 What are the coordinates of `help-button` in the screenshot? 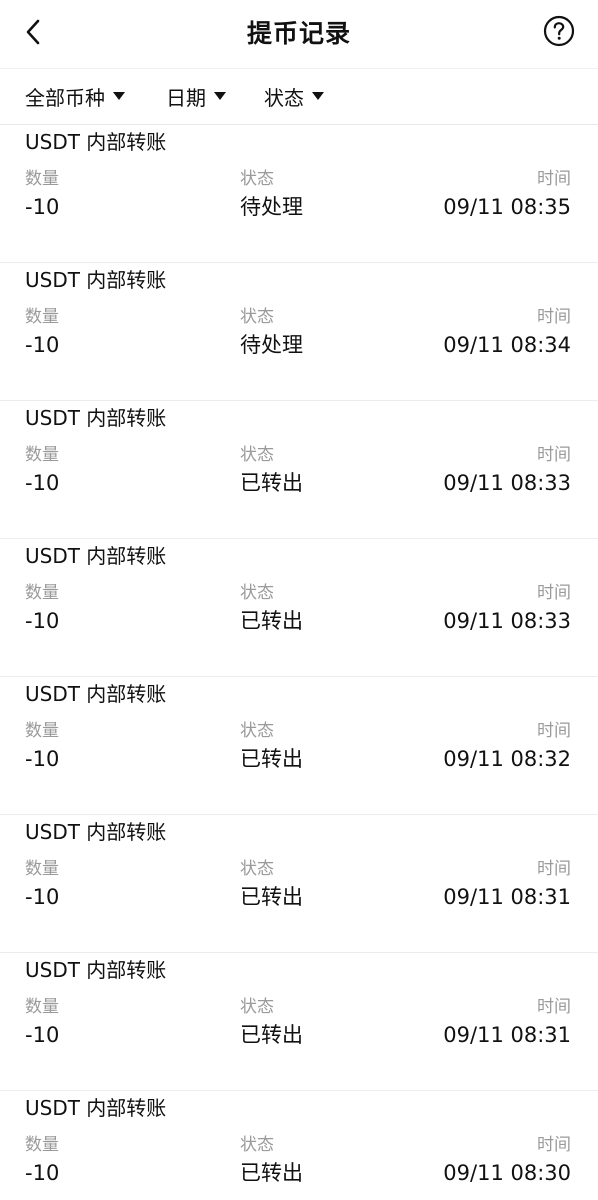 It's located at (559, 33).